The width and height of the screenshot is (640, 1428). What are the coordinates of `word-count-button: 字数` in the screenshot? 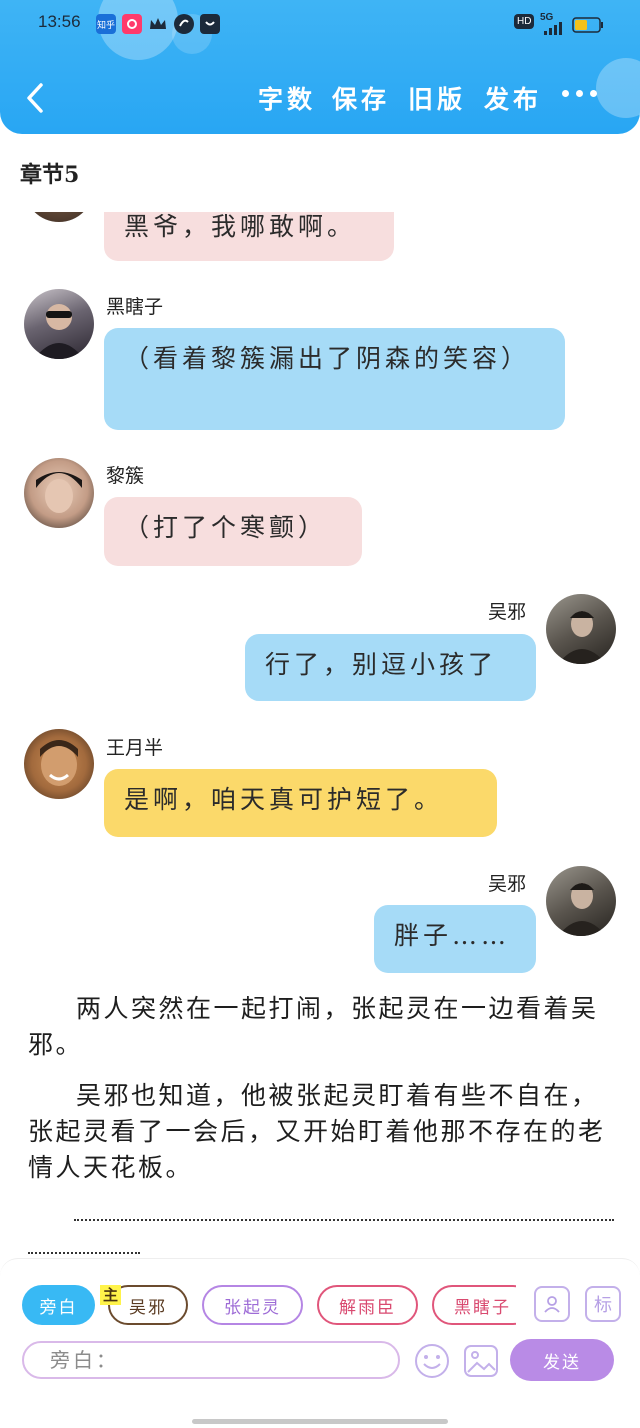 It's located at (287, 98).